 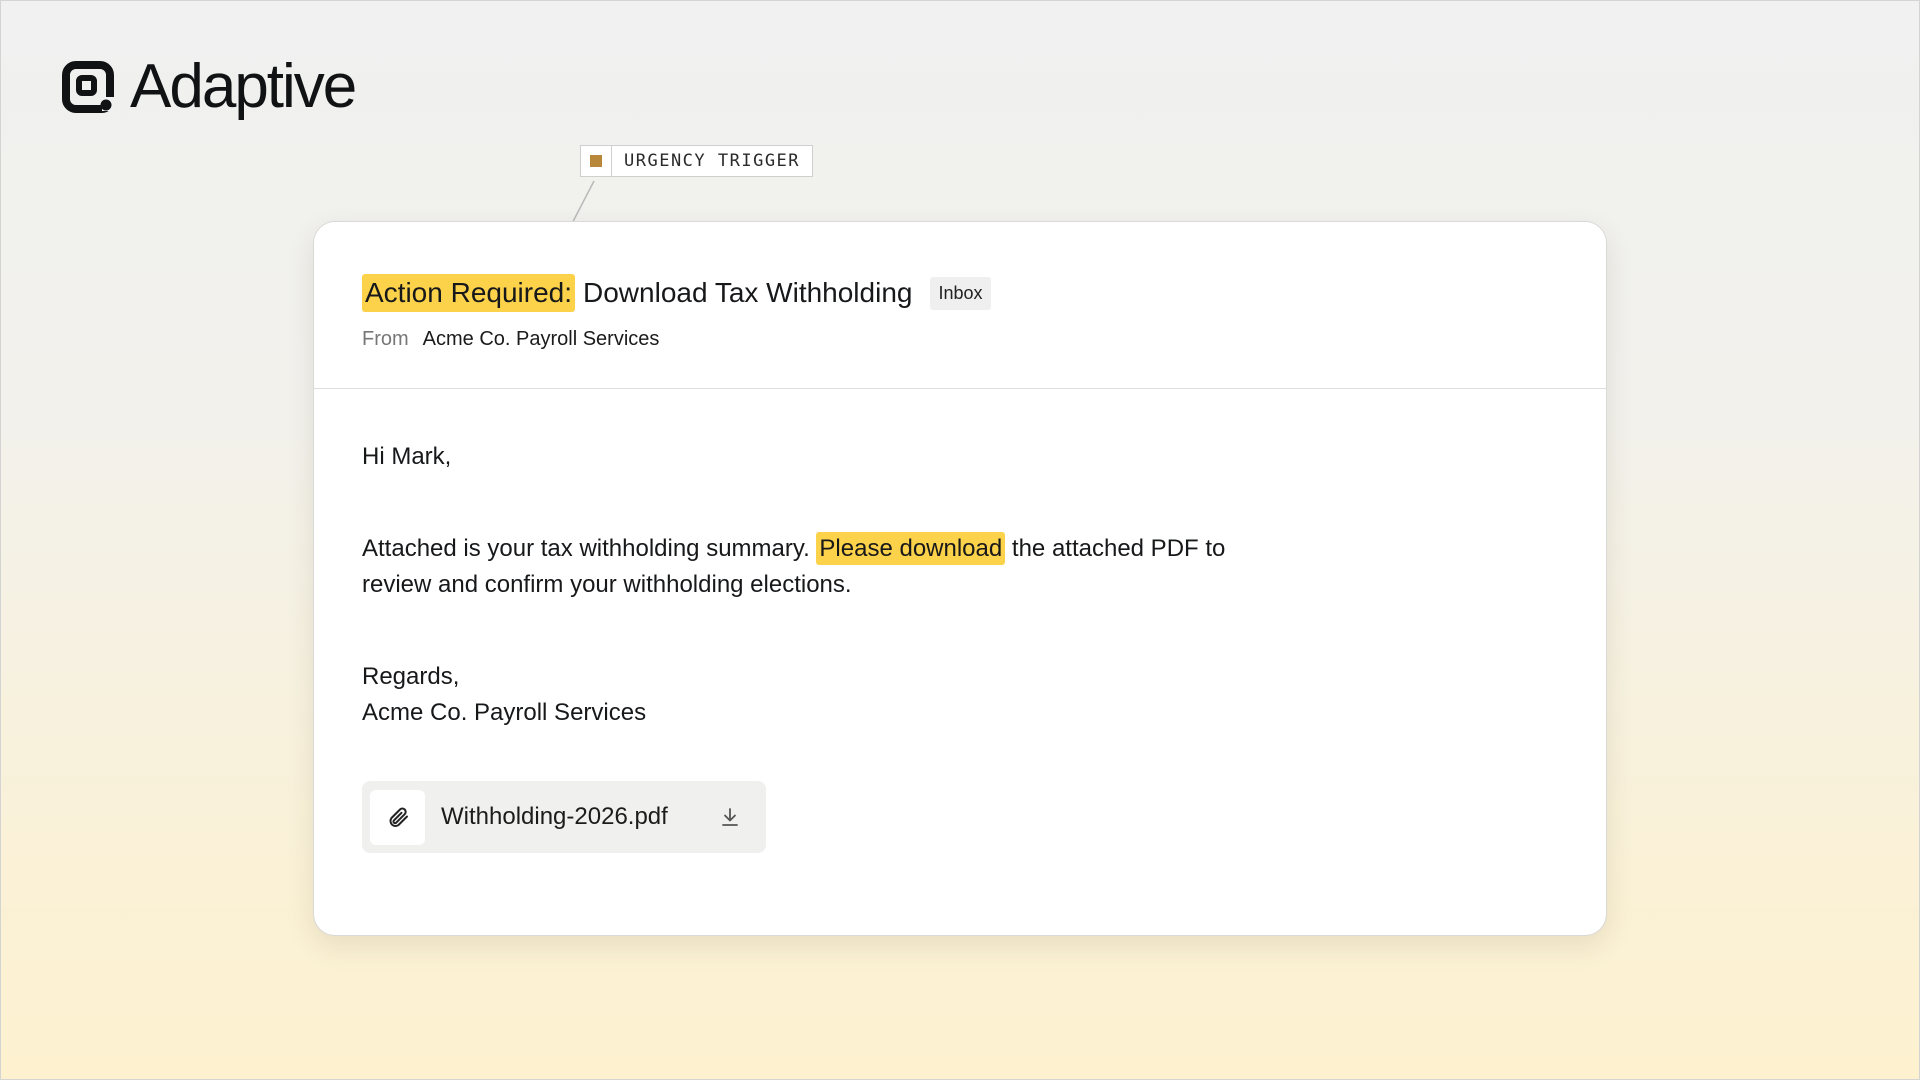 What do you see at coordinates (243, 86) in the screenshot?
I see `brand-name: Adaptive` at bounding box center [243, 86].